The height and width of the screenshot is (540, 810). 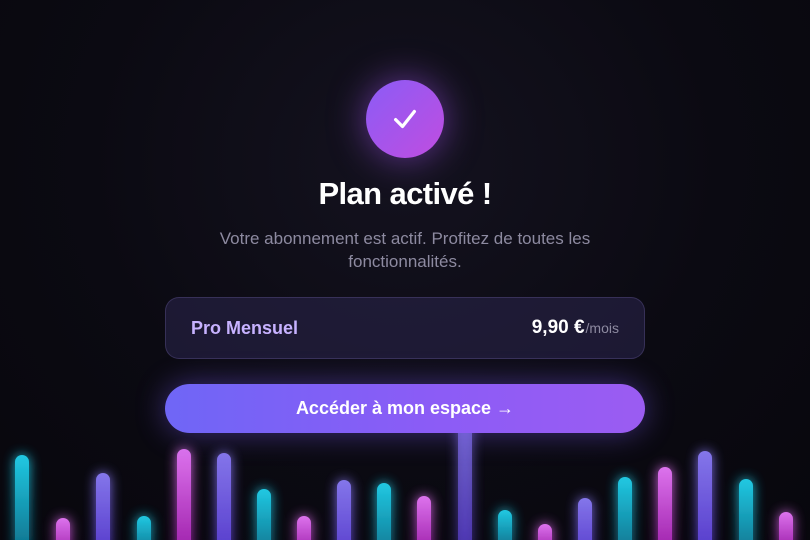 I want to click on check-icon, so click(x=405, y=119).